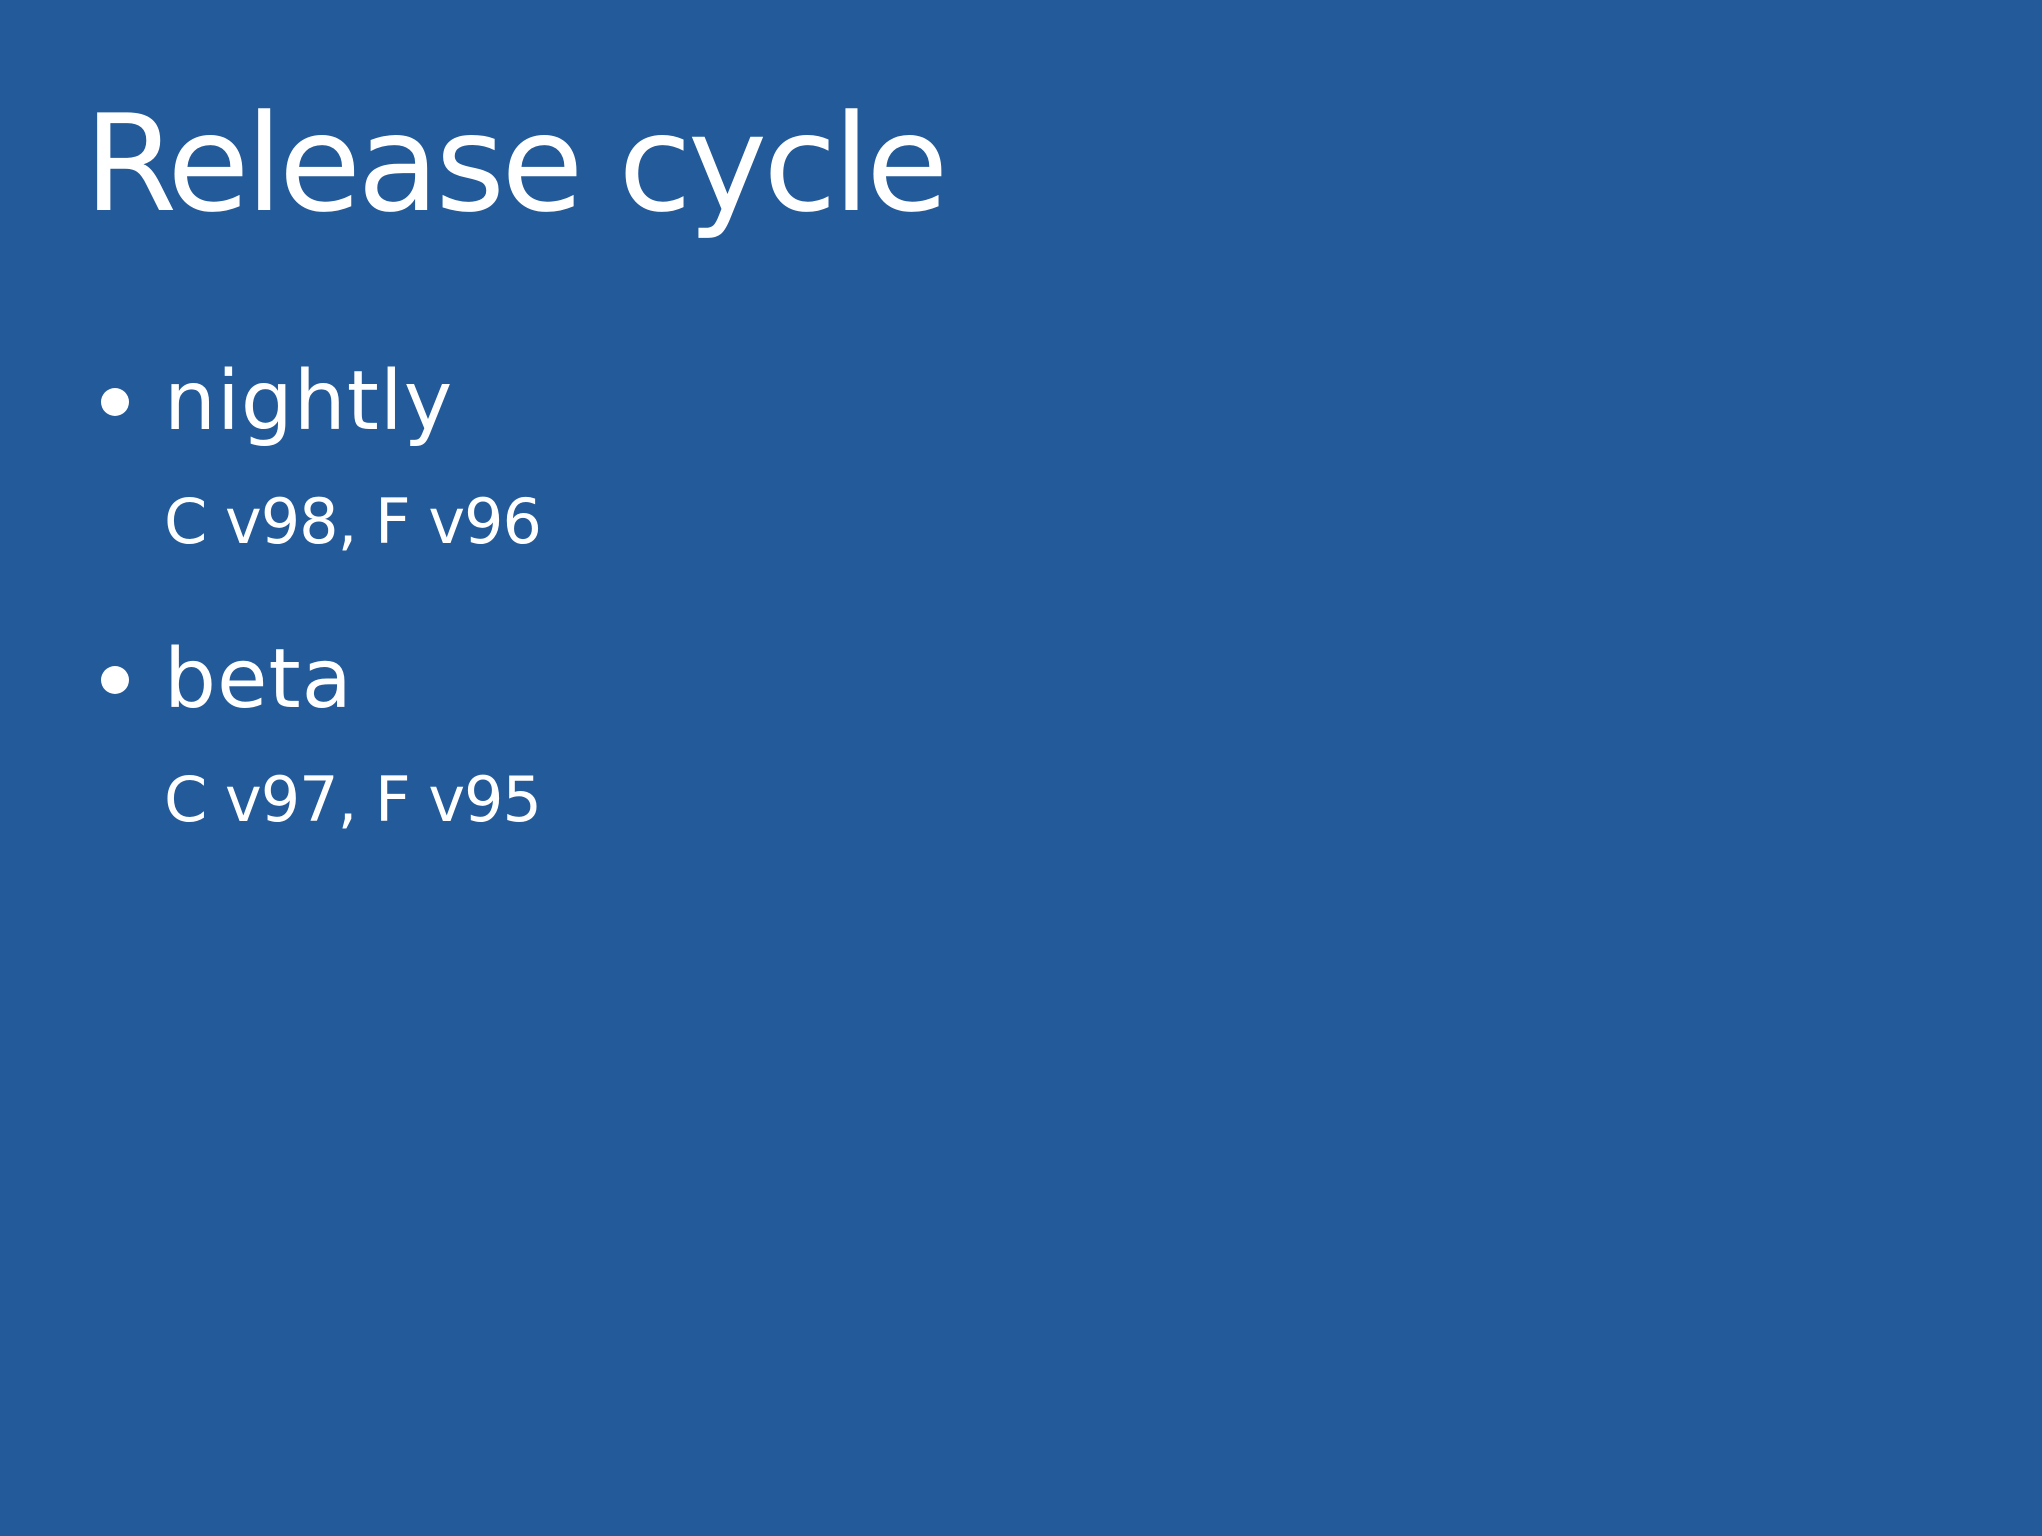  Describe the element at coordinates (353, 521) in the screenshot. I see `bullet-detail: C v98, F v96` at that location.